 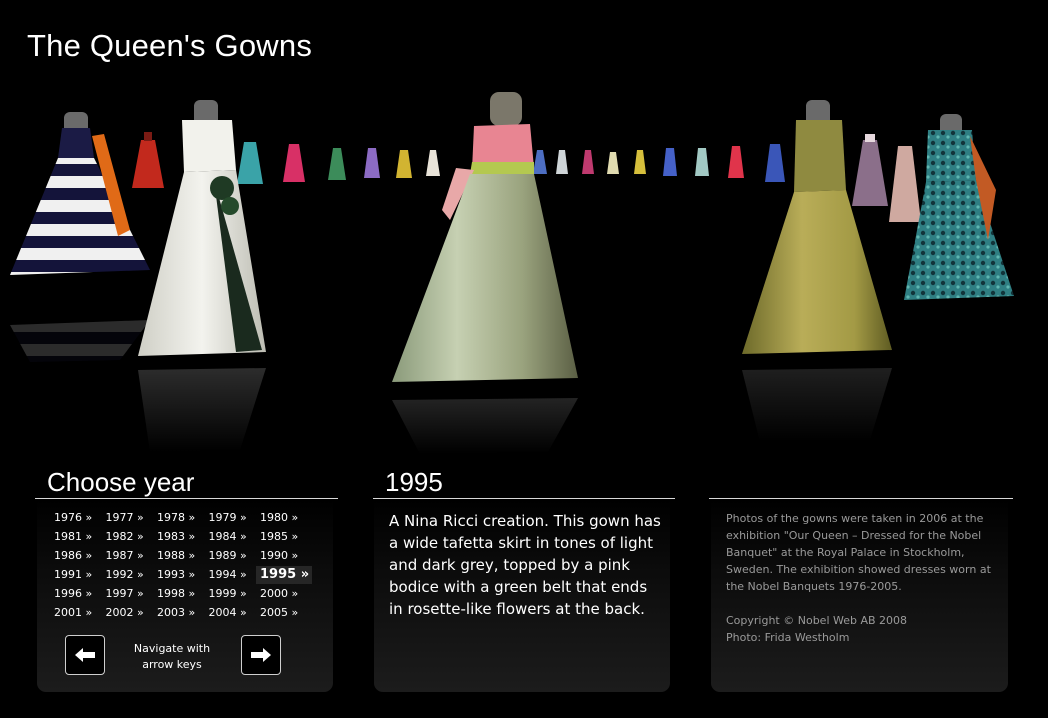 I want to click on year-link: 1995 », so click(x=284, y=575).